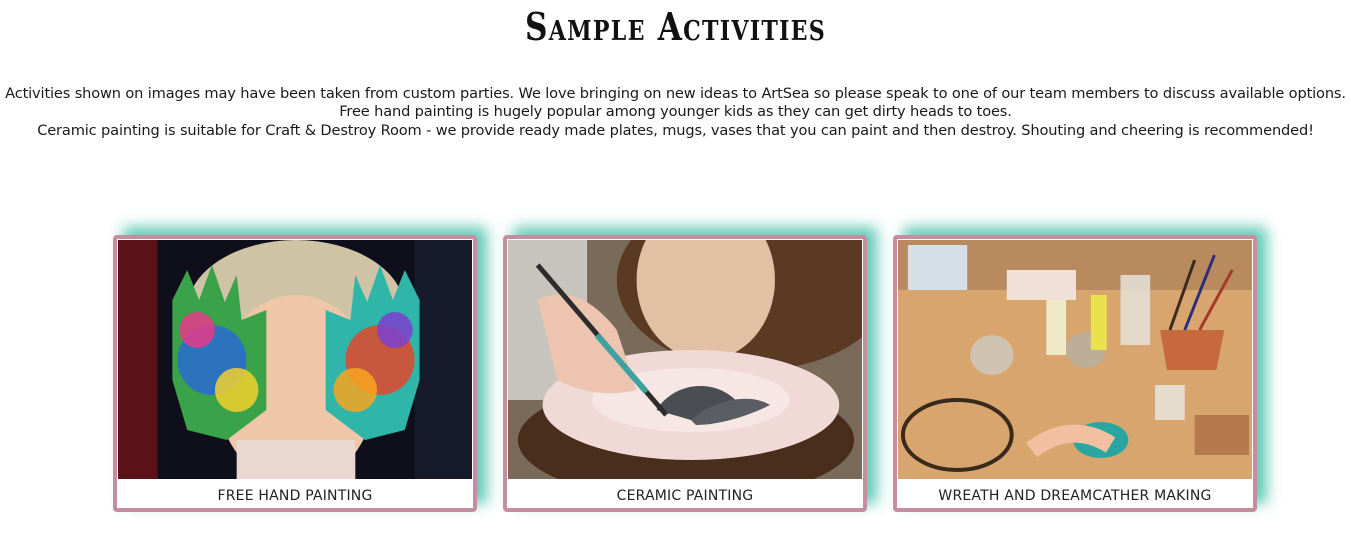 The image size is (1351, 555). I want to click on activity-card-ceramic-painting: CERAMIC PAINTING, so click(685, 373).